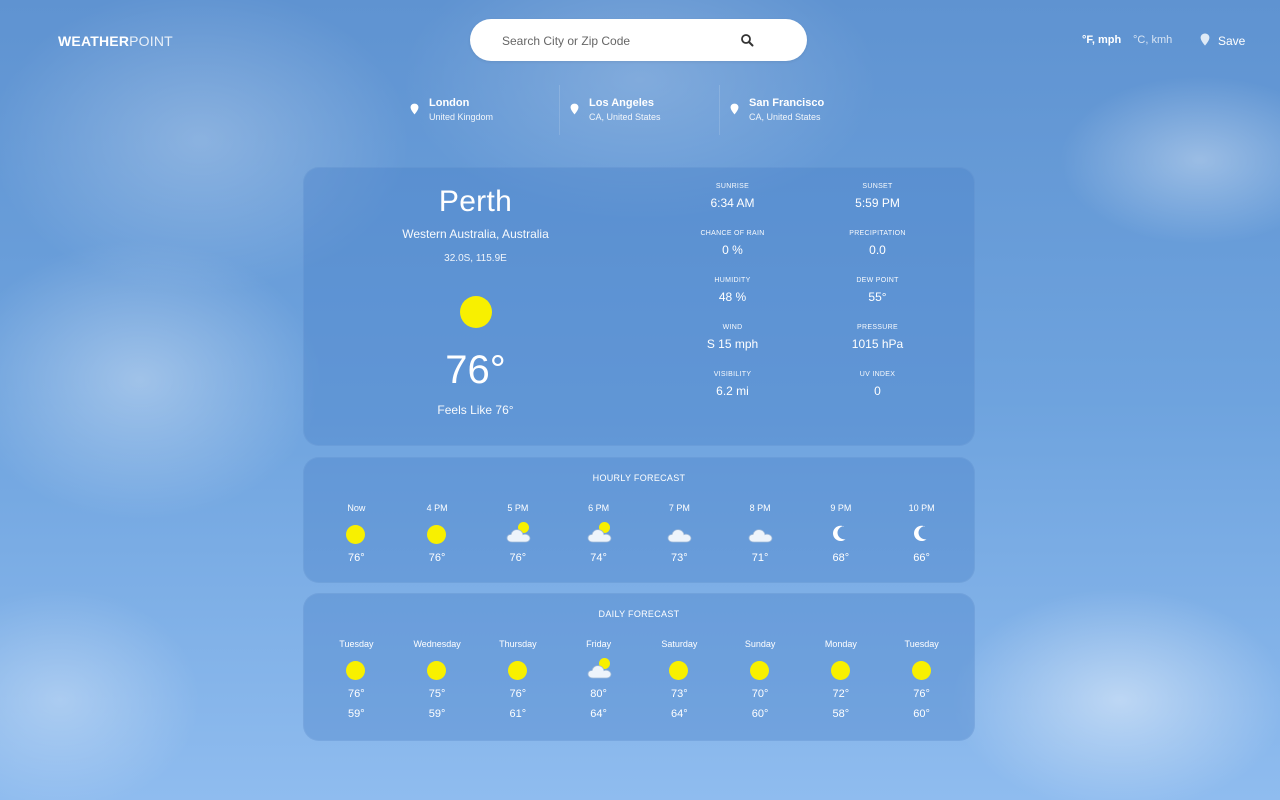 The width and height of the screenshot is (1280, 800). I want to click on stat-value: 5:59 PM, so click(877, 203).